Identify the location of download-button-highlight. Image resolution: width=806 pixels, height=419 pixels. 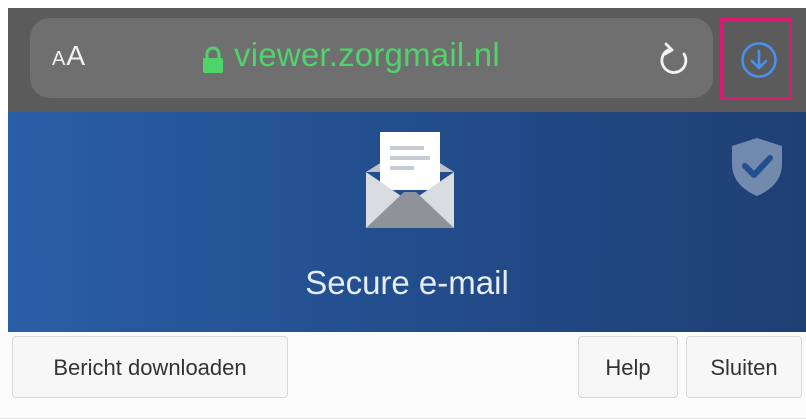
(756, 59).